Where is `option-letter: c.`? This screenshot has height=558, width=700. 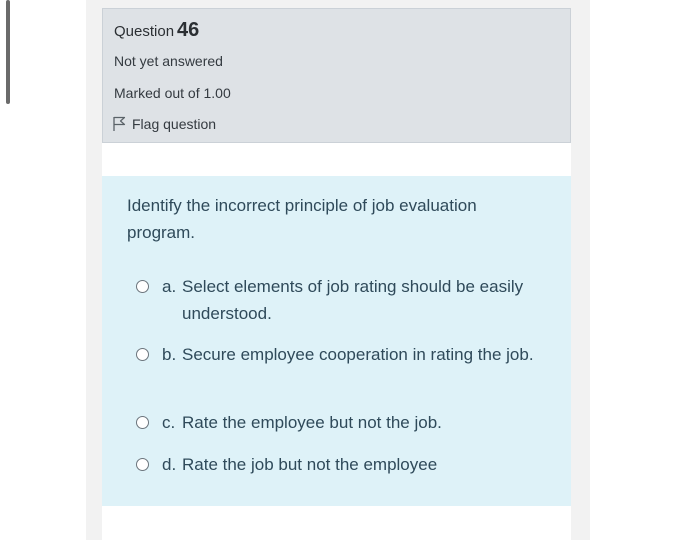
option-letter: c. is located at coordinates (169, 422).